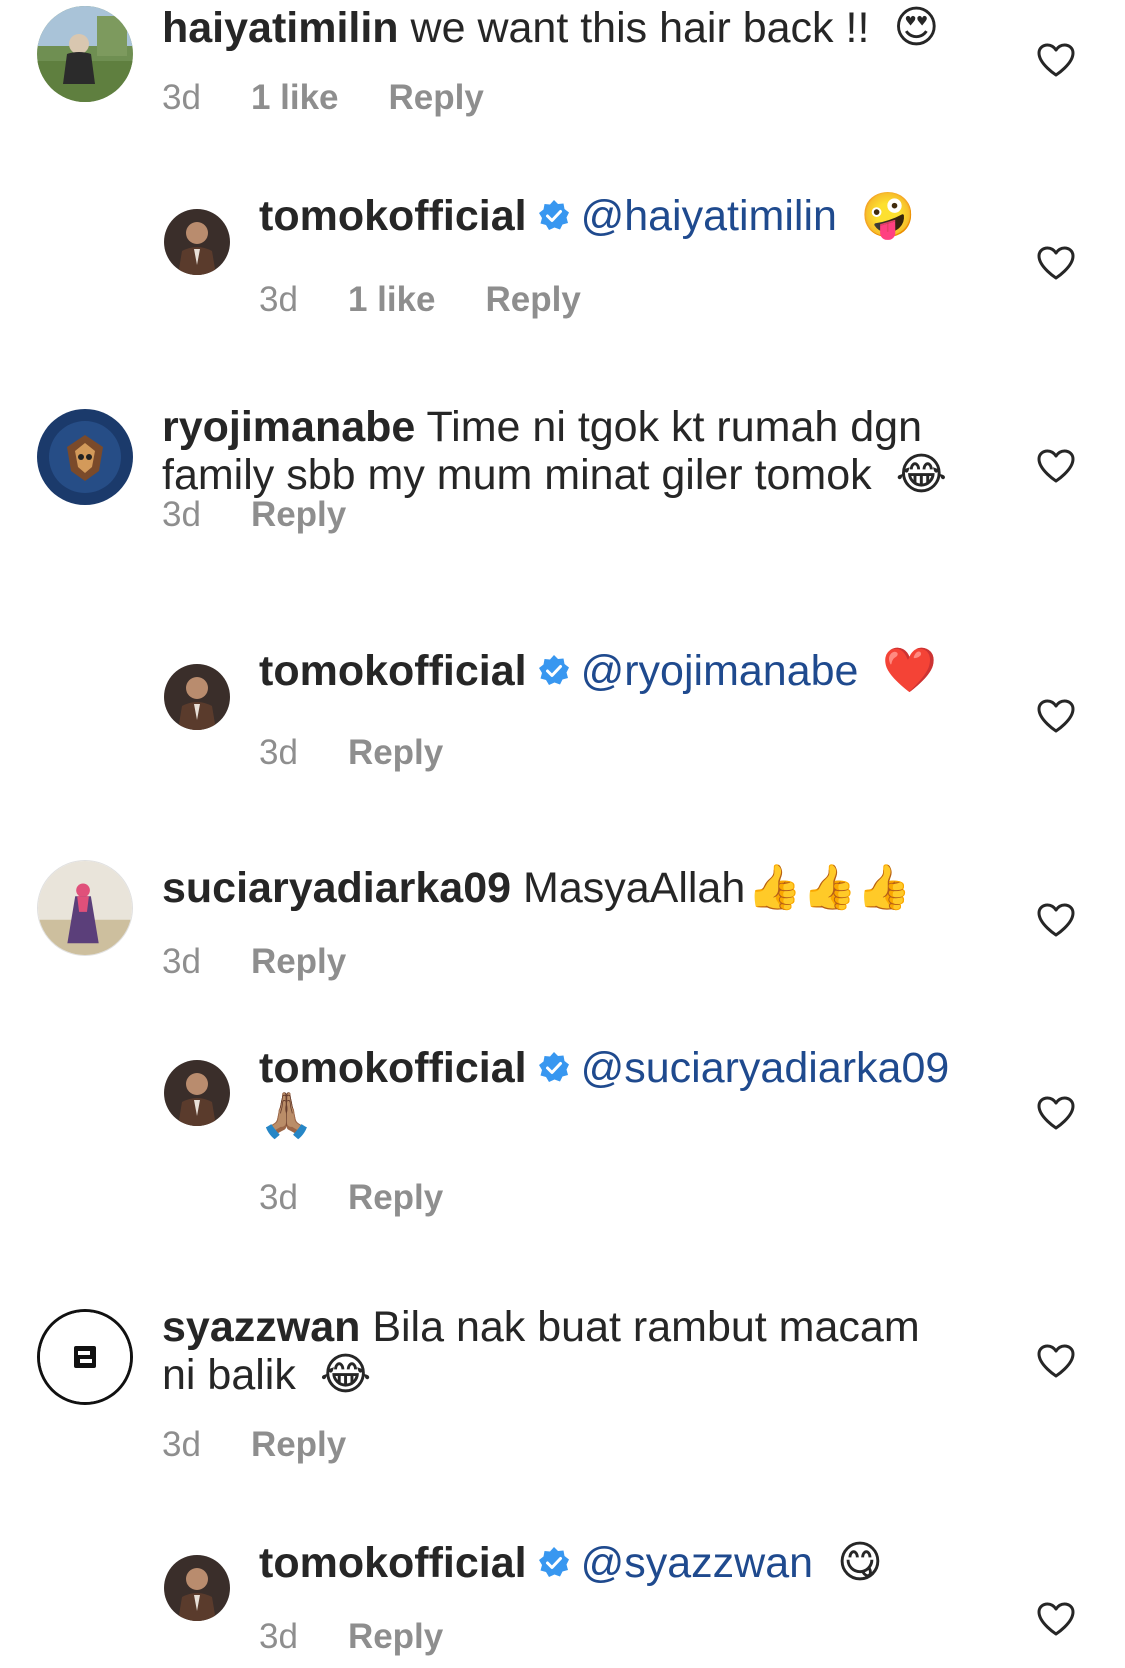 The height and width of the screenshot is (1668, 1125). Describe the element at coordinates (562, 960) in the screenshot. I see `comment-item: suciaryadiarka09 MasyaAllah👍👍👍 3d Reply` at that location.